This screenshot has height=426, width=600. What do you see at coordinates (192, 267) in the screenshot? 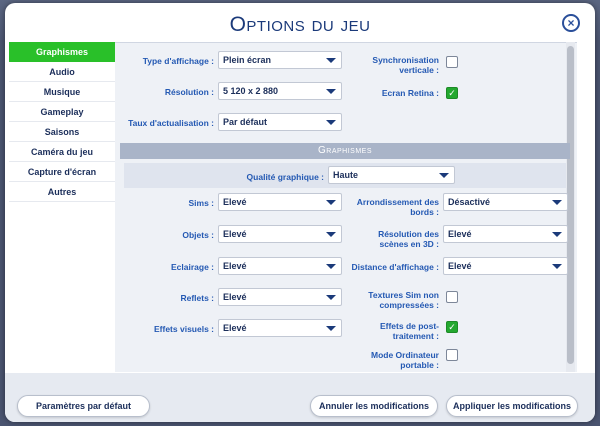
I see `lighting-label: Eclairage :` at bounding box center [192, 267].